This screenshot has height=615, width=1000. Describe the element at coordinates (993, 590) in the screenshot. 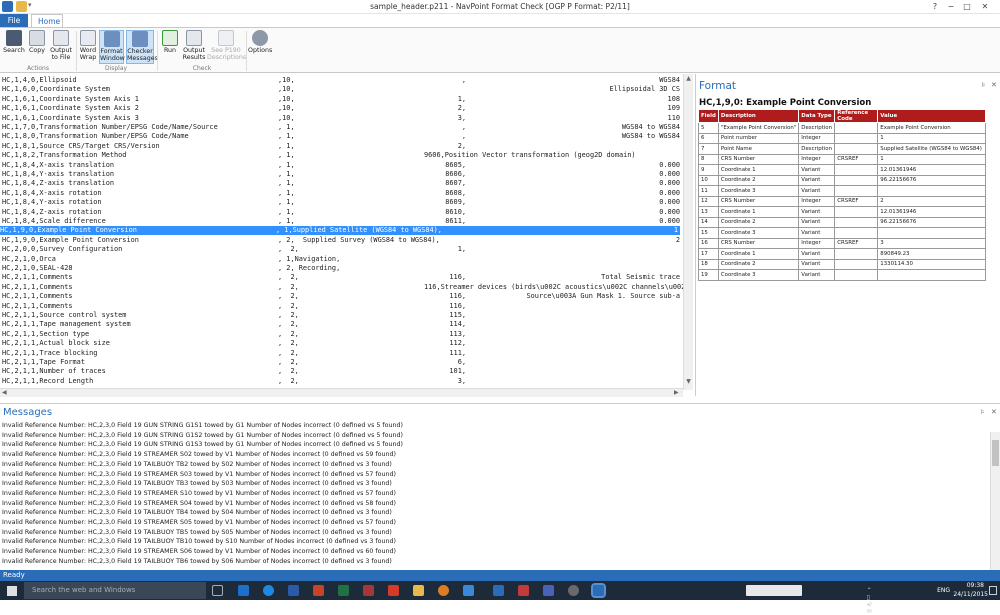

I see `notifications-icon` at that location.